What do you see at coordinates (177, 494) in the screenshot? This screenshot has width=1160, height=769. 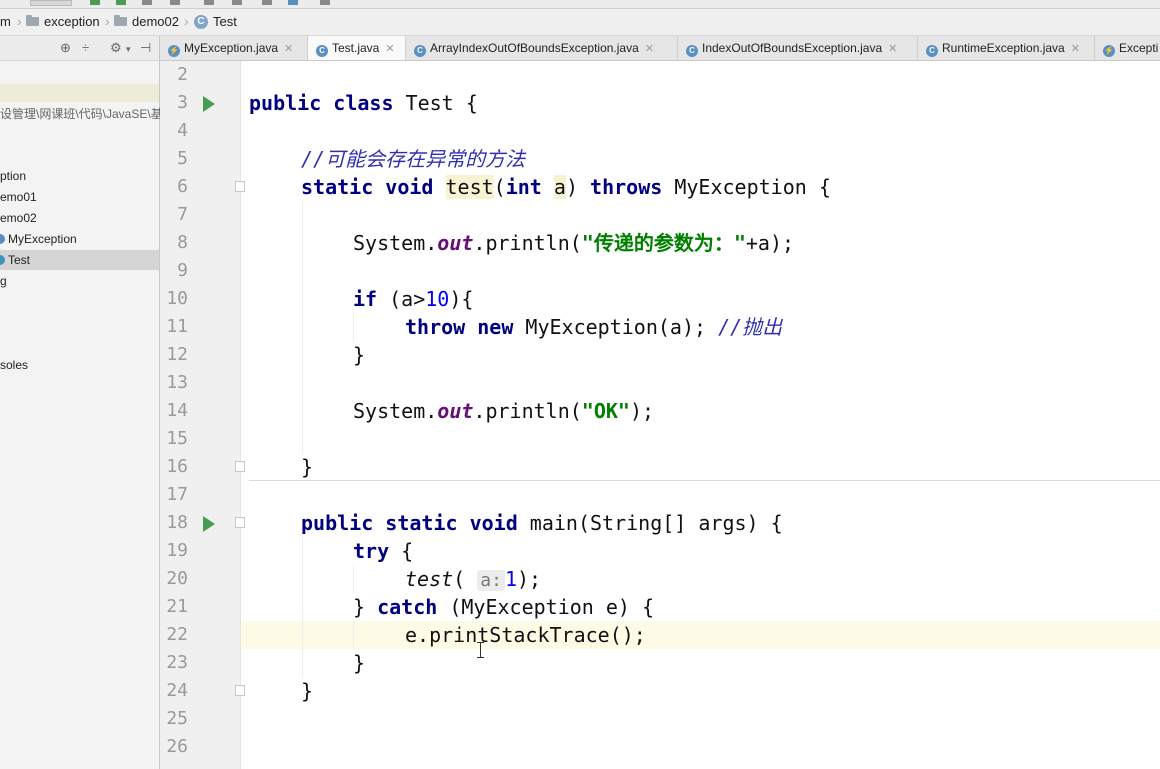 I see `line-number: 17` at bounding box center [177, 494].